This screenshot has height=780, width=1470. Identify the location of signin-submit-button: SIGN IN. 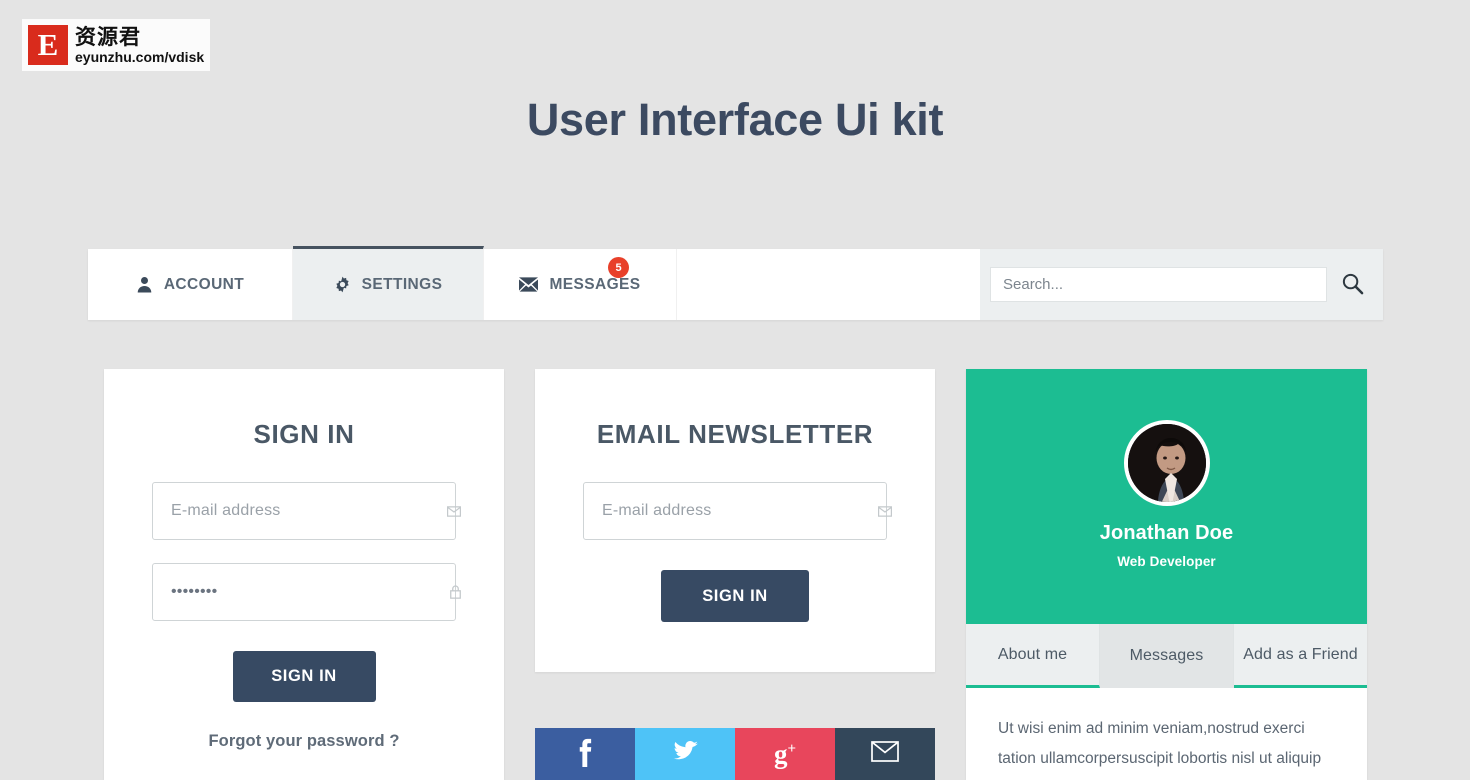
(304, 676).